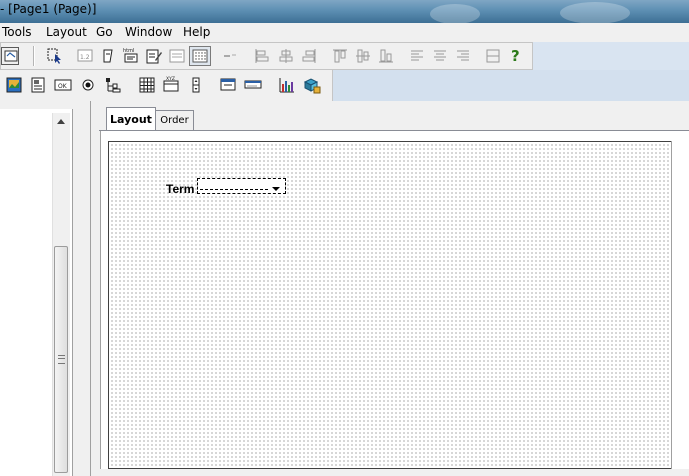  I want to click on chevron-down-icon, so click(276, 189).